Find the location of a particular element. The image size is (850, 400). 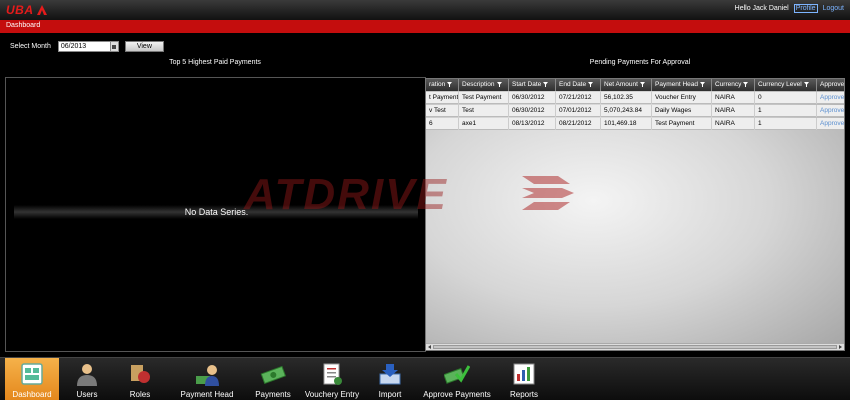

voucher-icon is located at coordinates (332, 374).